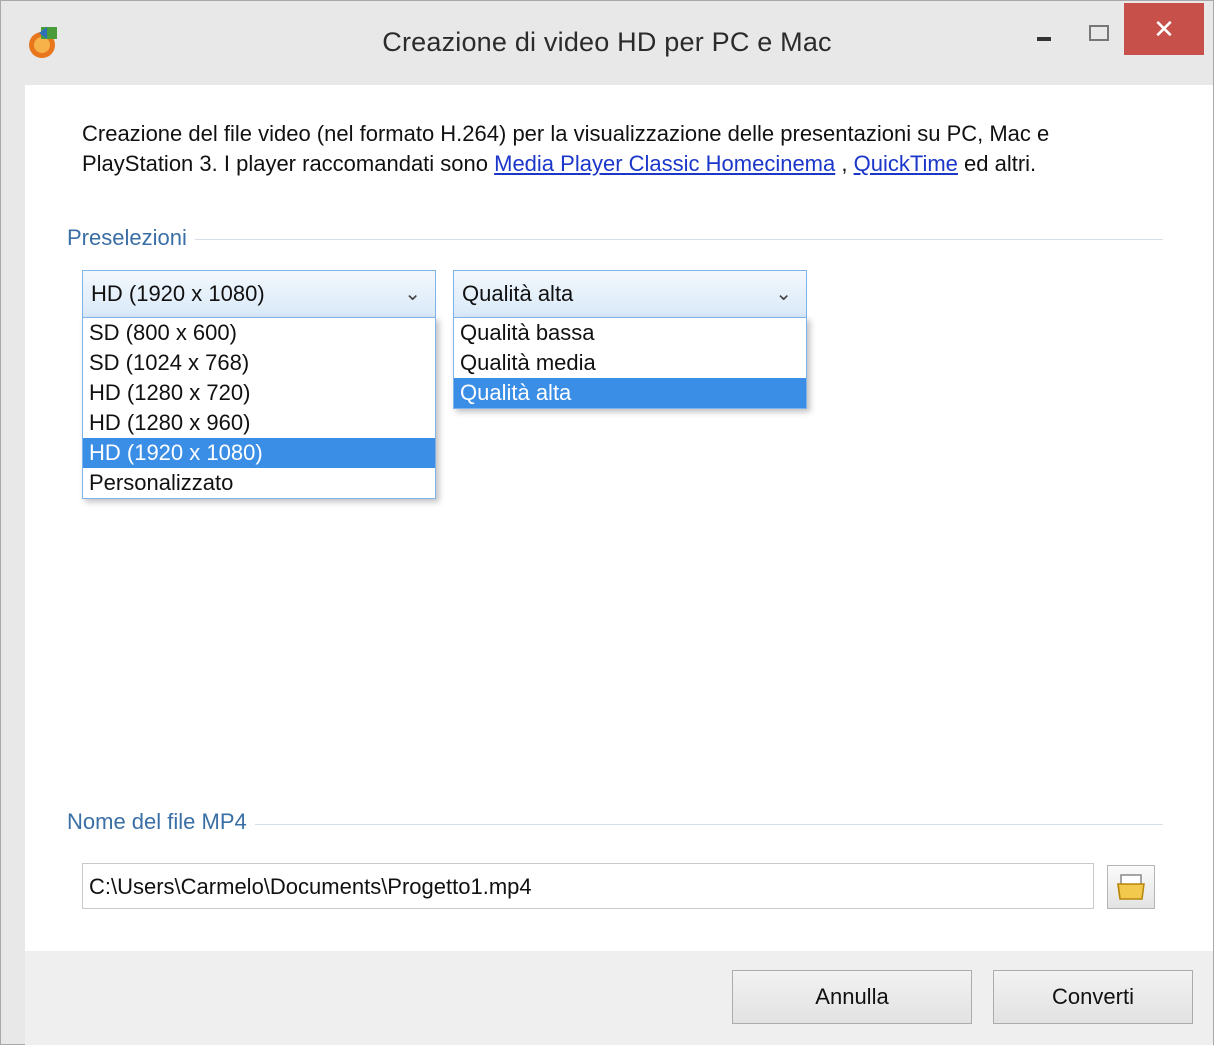 This screenshot has height=1045, width=1214. I want to click on resolution-option: HD (1280 x 960), so click(259, 423).